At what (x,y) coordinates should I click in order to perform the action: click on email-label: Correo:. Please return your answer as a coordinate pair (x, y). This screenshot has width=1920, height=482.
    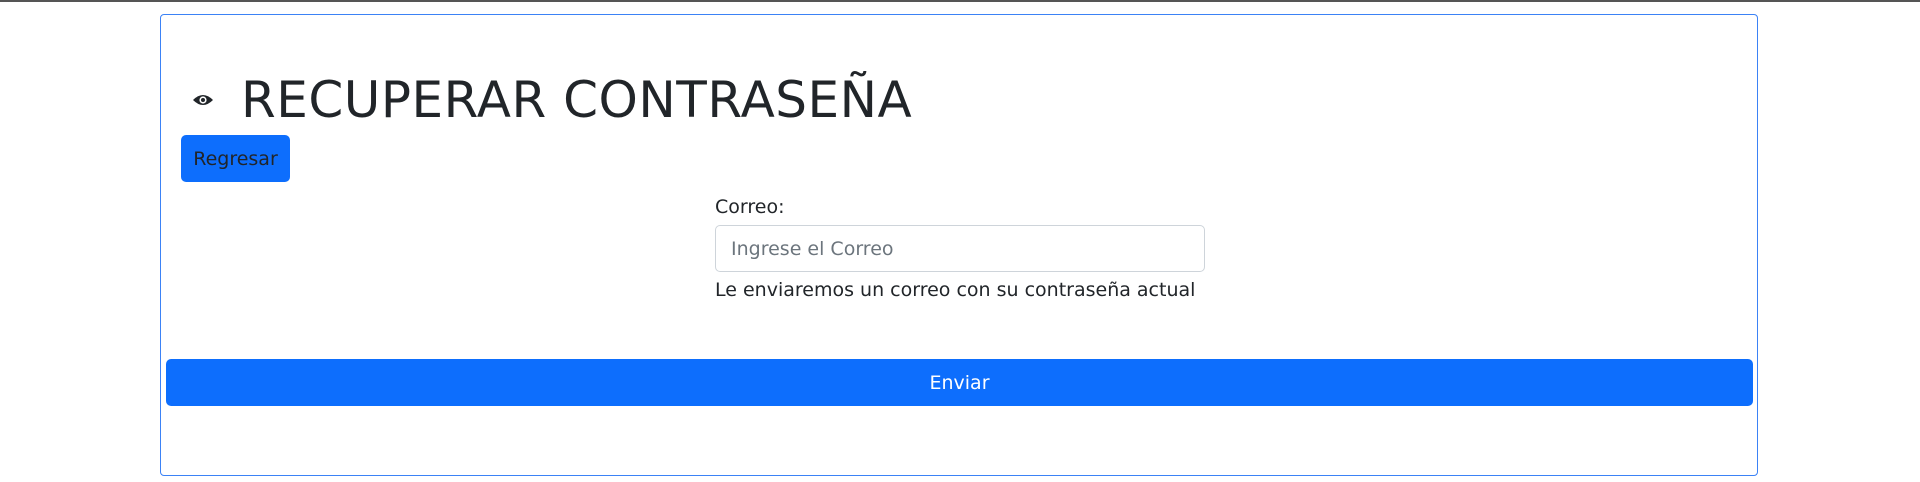
    Looking at the image, I should click on (750, 207).